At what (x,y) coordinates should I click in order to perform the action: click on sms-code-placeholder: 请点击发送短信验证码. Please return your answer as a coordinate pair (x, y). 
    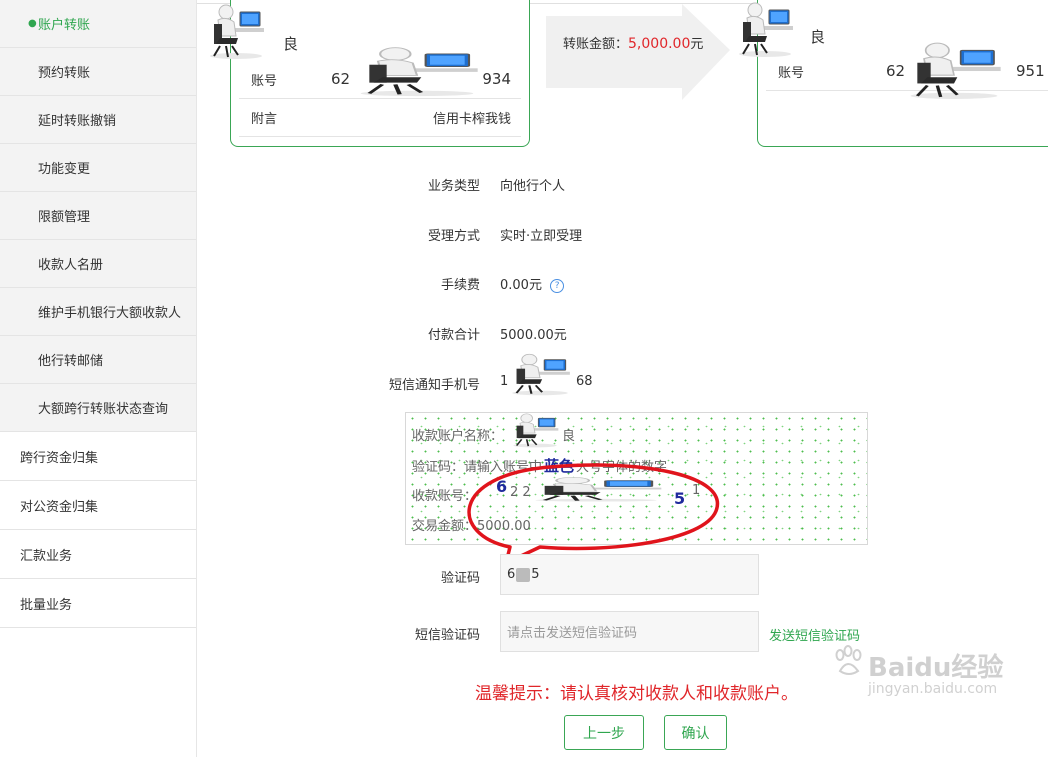
    Looking at the image, I should click on (572, 633).